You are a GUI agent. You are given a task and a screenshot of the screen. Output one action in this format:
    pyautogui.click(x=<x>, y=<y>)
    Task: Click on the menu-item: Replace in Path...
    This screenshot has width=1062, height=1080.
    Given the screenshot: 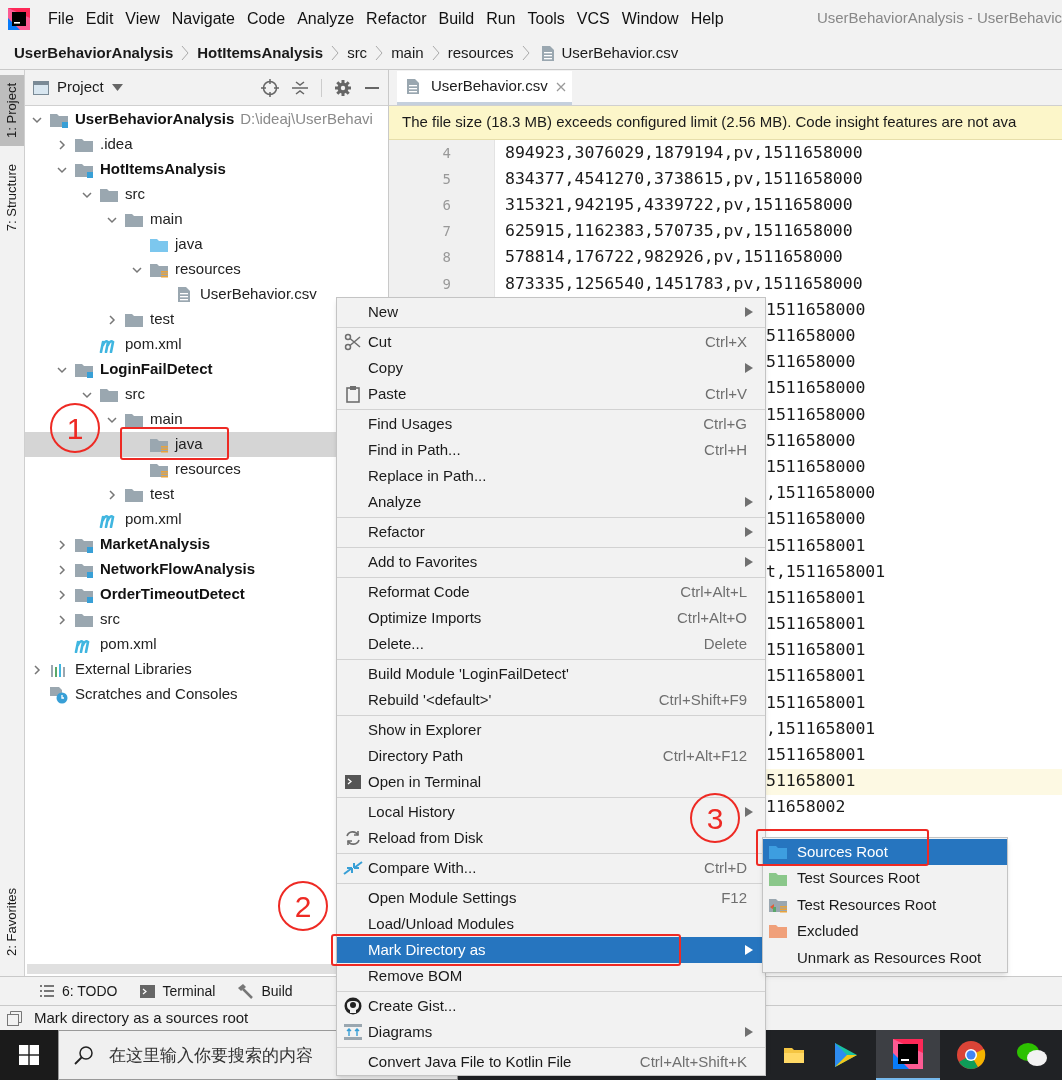 What is the action you would take?
    pyautogui.click(x=414, y=476)
    